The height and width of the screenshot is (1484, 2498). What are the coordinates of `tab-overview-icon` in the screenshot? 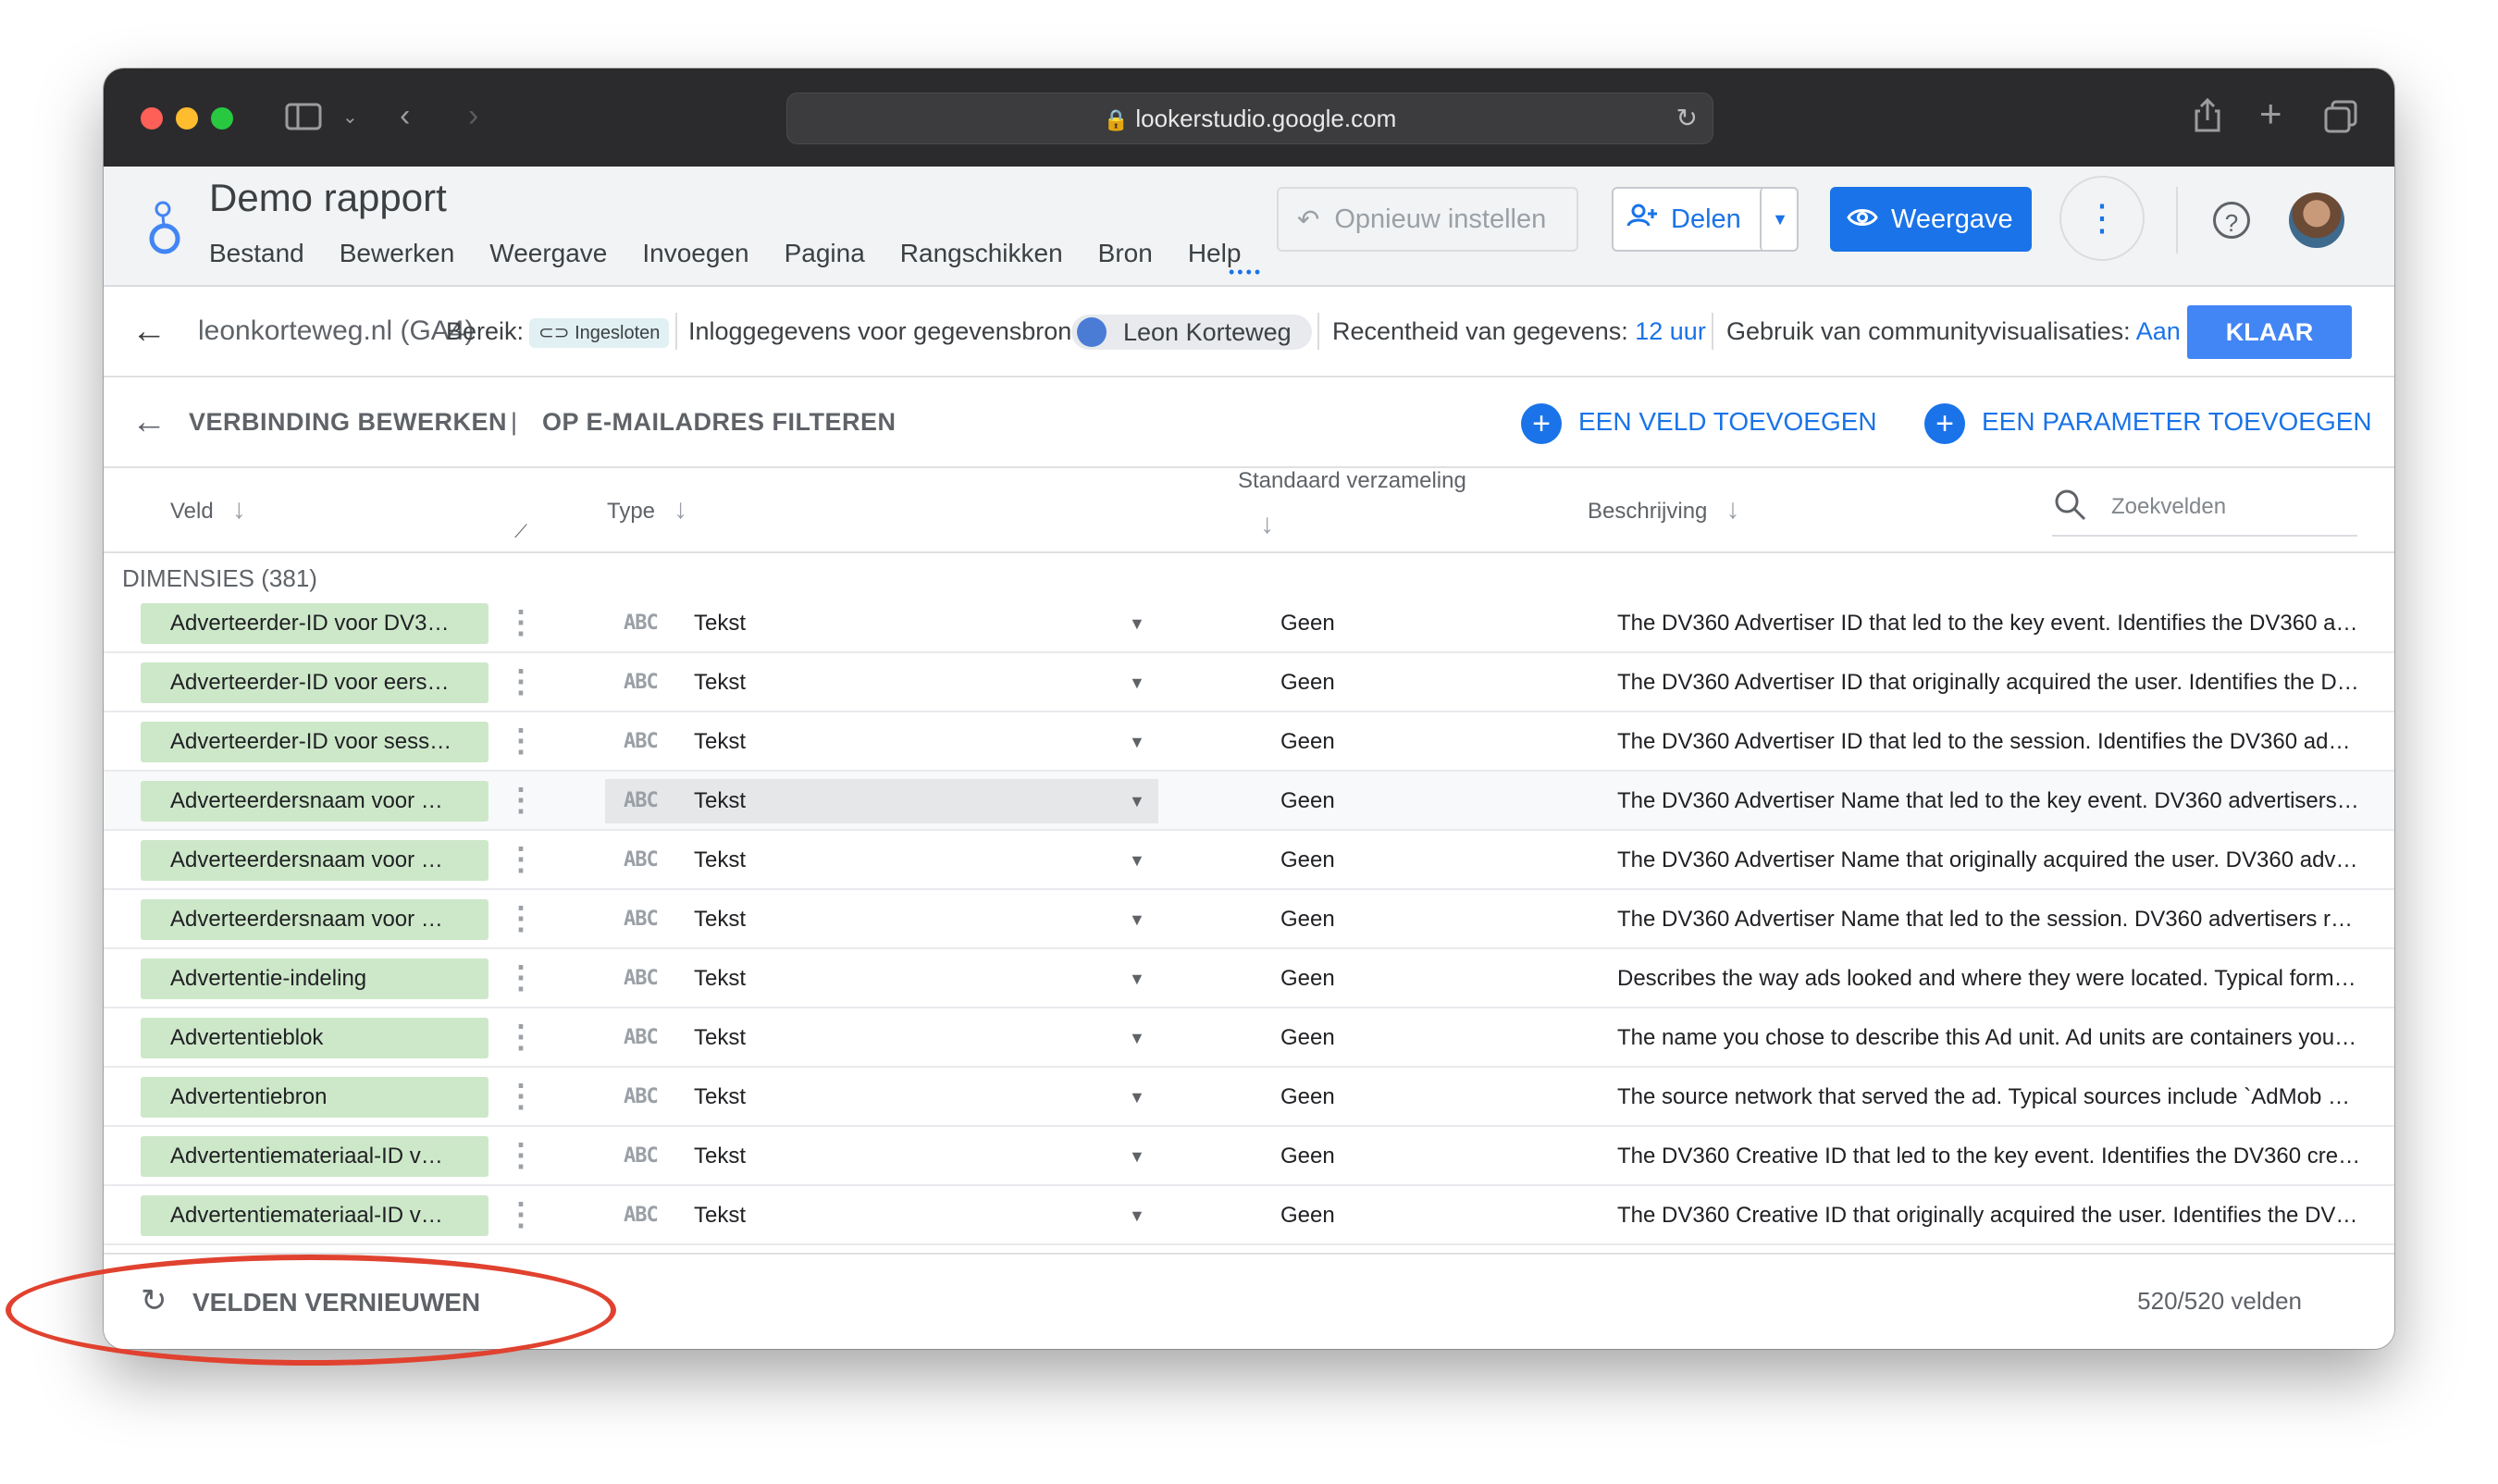 It's located at (2340, 119).